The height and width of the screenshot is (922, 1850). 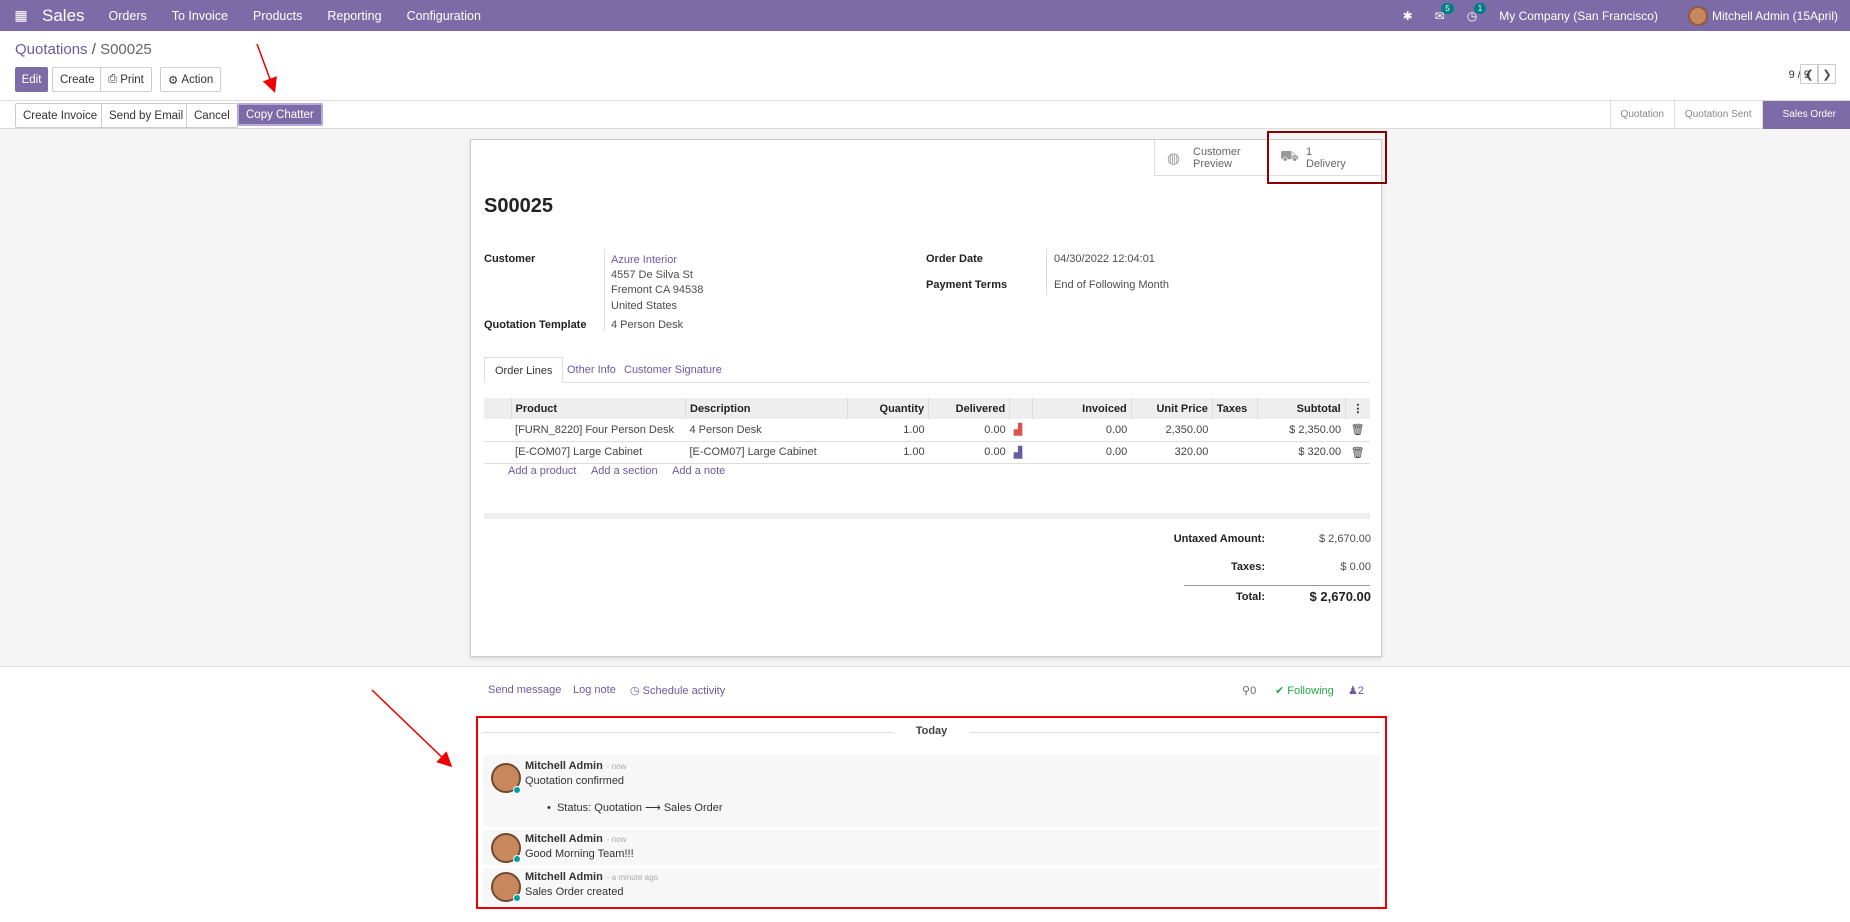 I want to click on activity-badge: 1, so click(x=1480, y=8).